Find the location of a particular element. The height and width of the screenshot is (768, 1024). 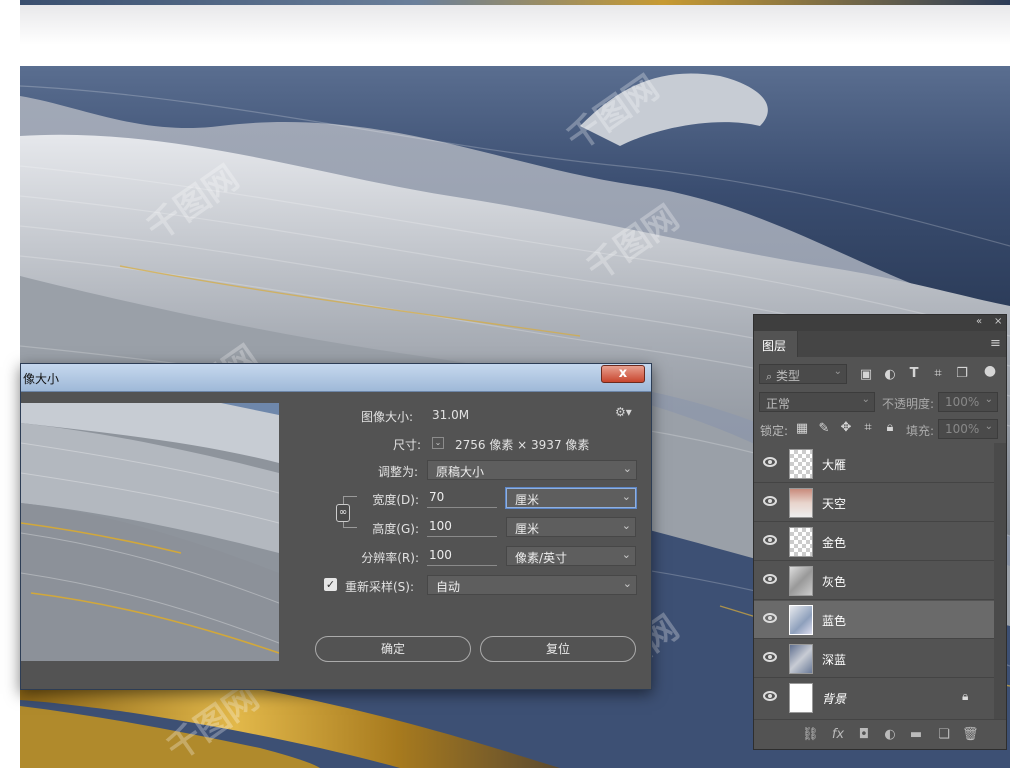

preview-image is located at coordinates (150, 532).